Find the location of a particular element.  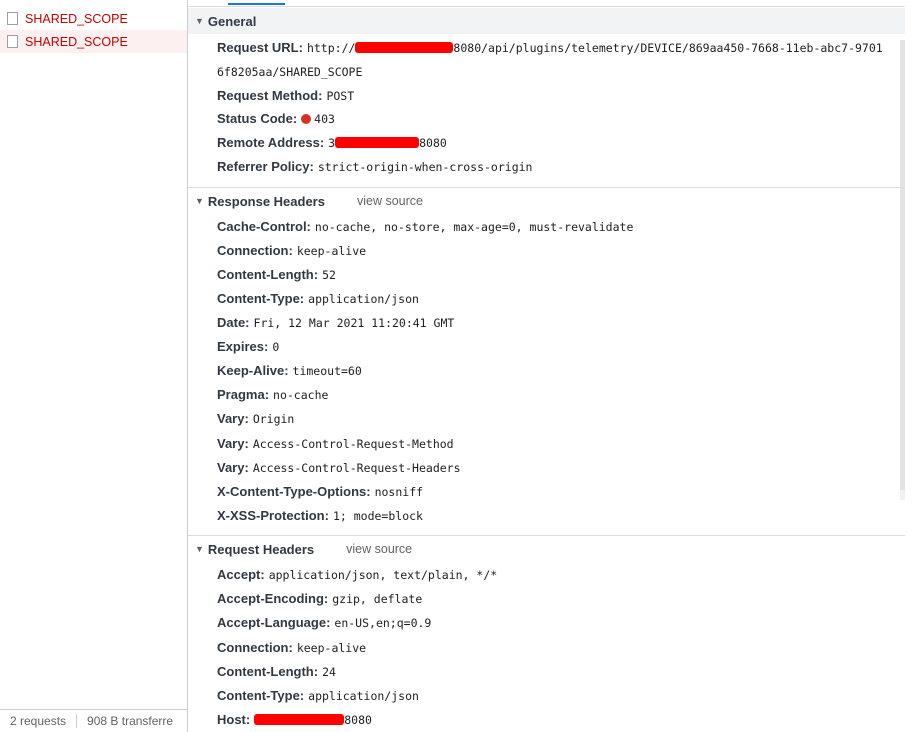

general-row-status-code: Status Code: 403 is located at coordinates (561, 118).